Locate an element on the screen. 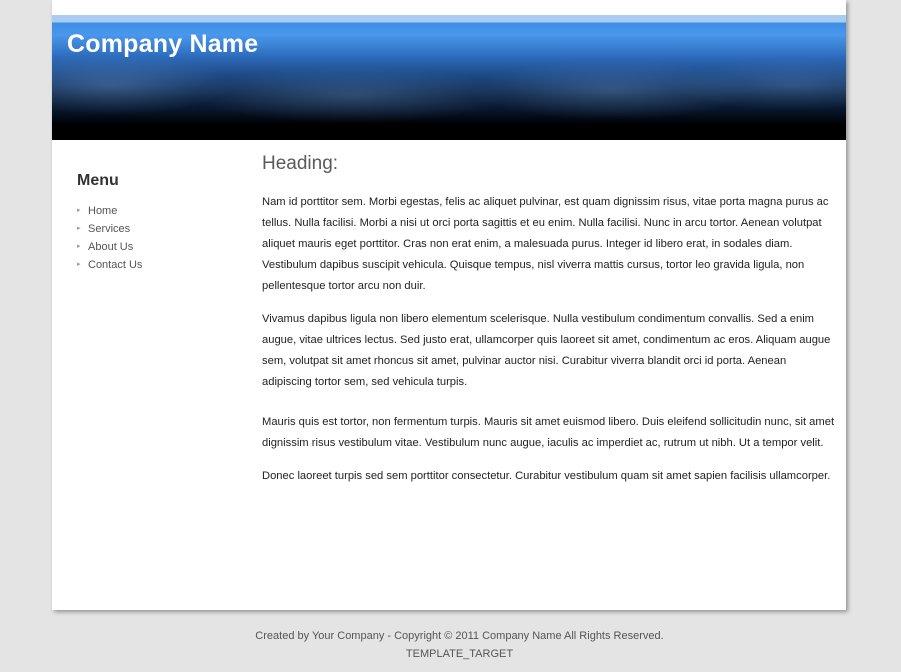 Image resolution: width=901 pixels, height=672 pixels. menu-item-about-us: ▸ About Us is located at coordinates (162, 247).